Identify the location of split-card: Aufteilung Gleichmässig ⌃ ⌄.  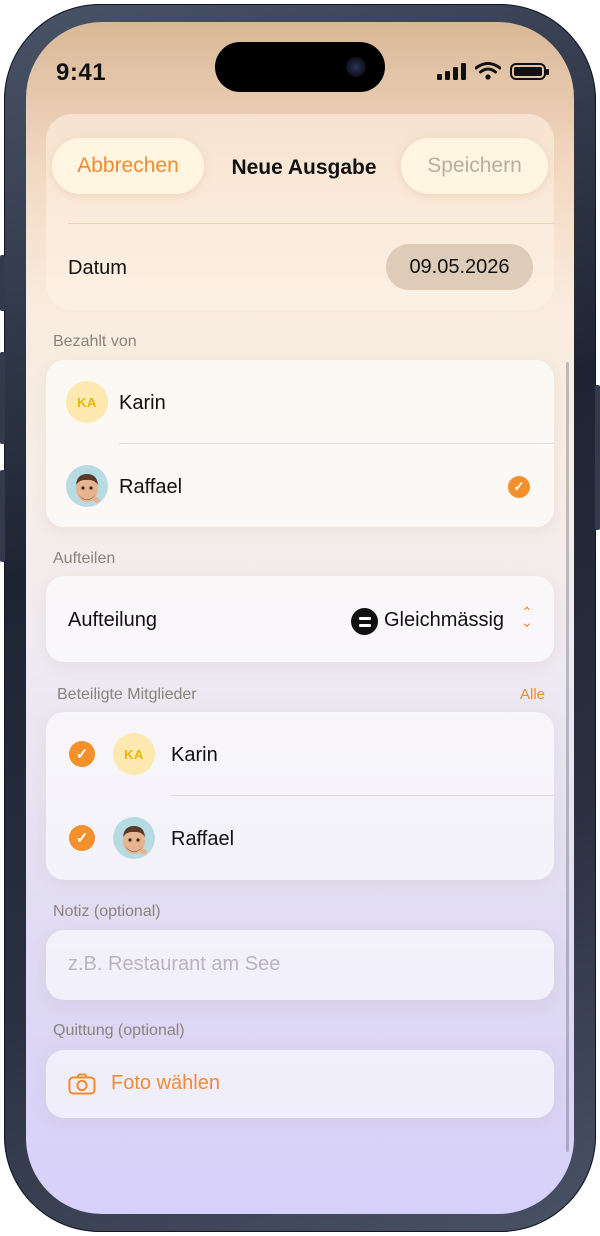
(300, 619).